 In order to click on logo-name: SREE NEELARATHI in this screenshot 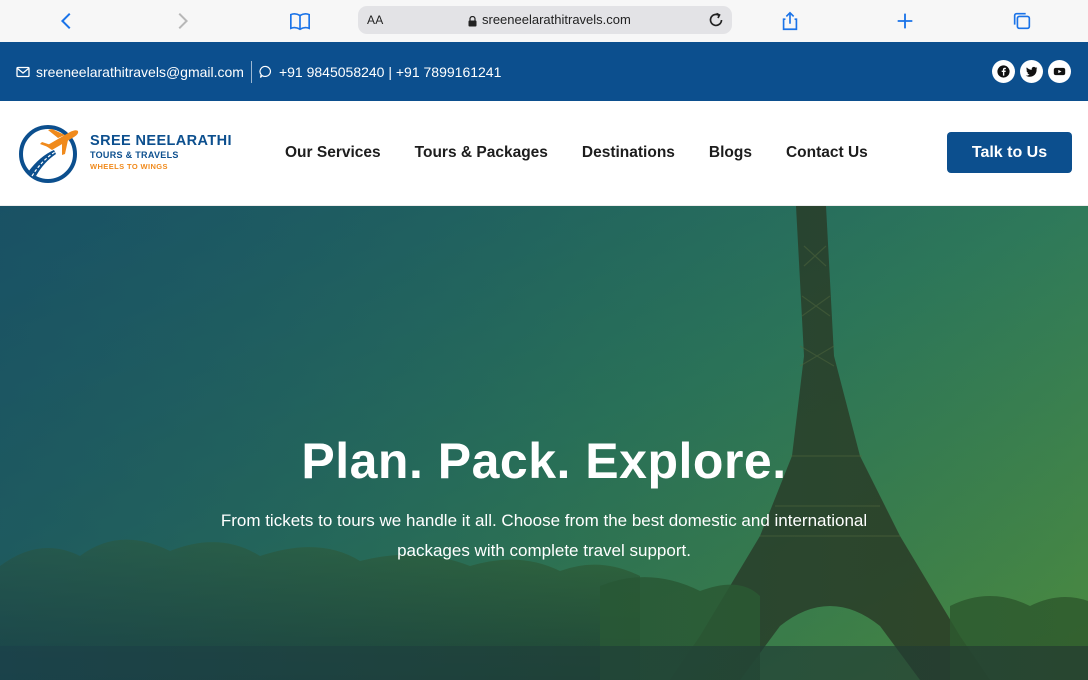, I will do `click(161, 141)`.